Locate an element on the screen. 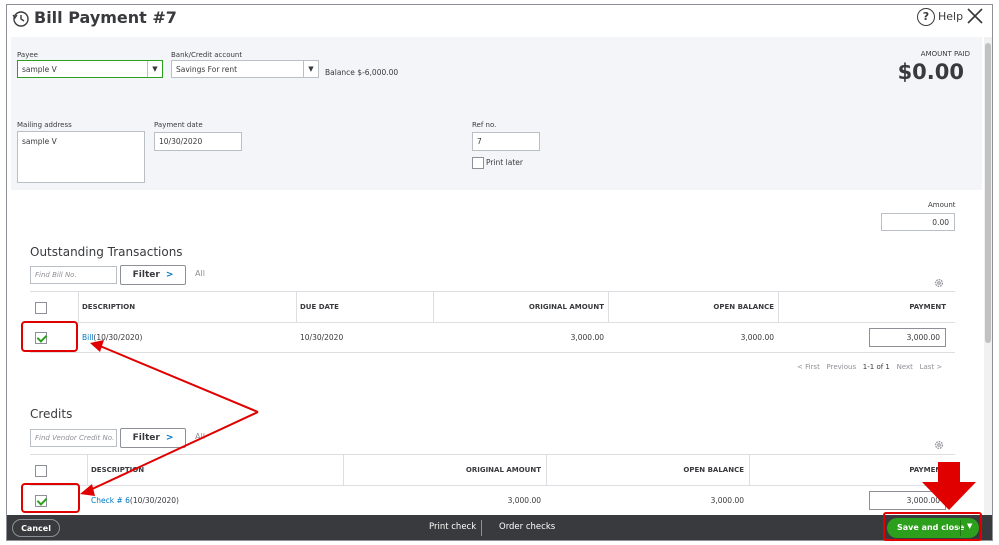 The image size is (999, 545). amount-paid-value: $0.00 is located at coordinates (930, 72).